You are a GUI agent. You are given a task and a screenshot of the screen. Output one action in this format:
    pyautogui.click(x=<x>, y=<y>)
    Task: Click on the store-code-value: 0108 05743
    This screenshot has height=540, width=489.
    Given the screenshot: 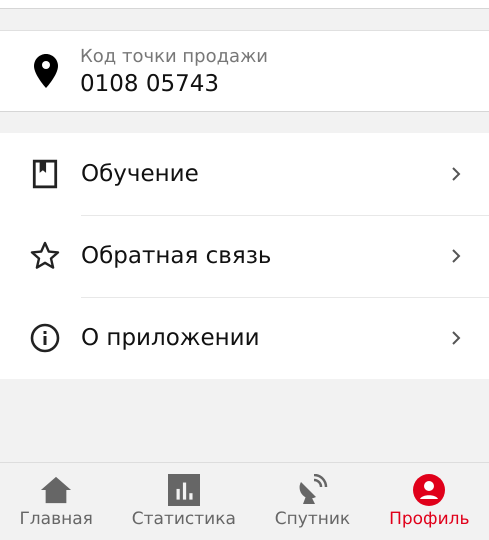 What is the action you would take?
    pyautogui.click(x=150, y=83)
    